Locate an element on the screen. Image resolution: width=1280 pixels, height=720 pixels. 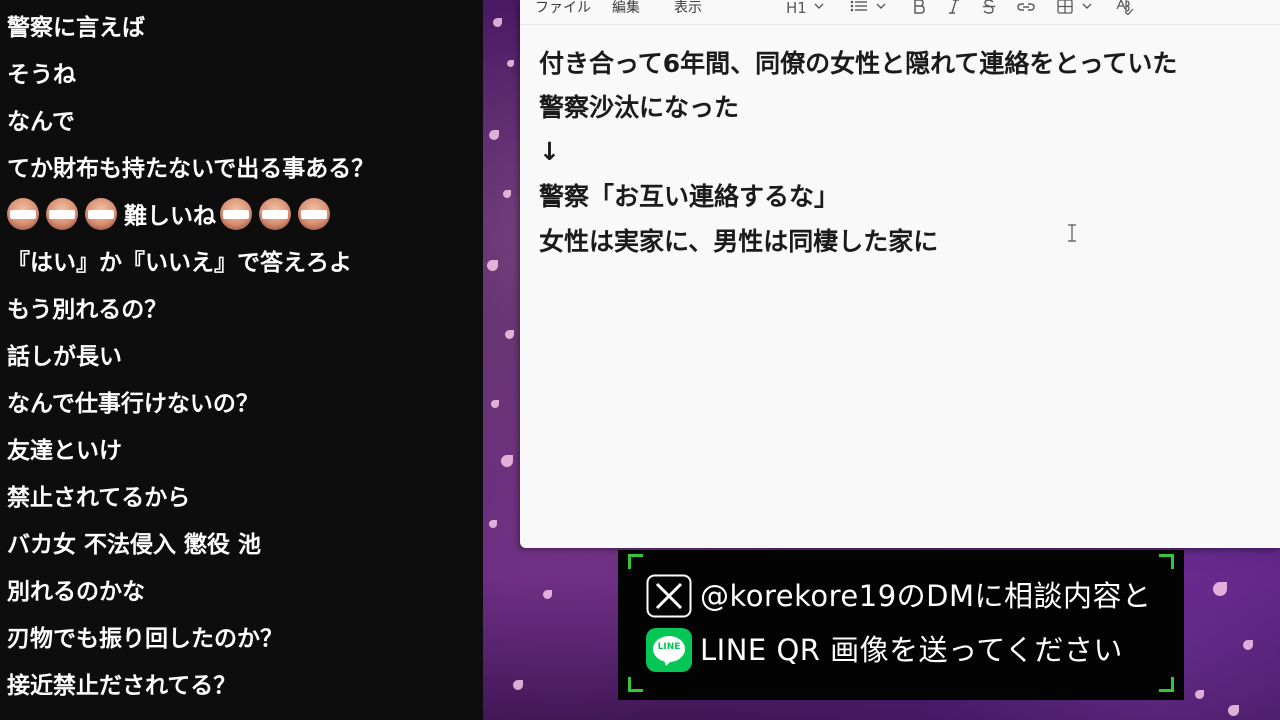
chat-message: バカ女 不法侵入 懲役 池 is located at coordinates (134, 545).